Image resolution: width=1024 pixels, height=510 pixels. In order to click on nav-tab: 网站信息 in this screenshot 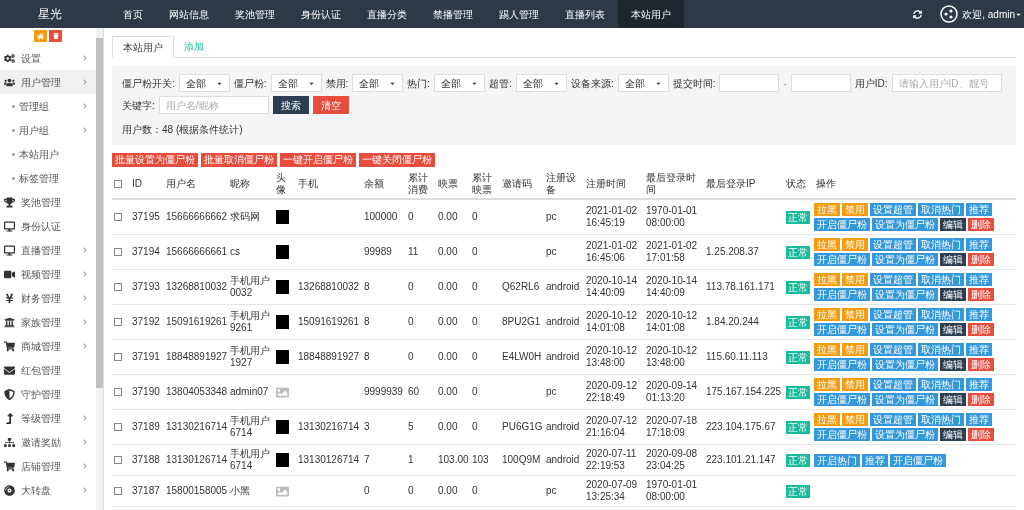, I will do `click(189, 14)`.